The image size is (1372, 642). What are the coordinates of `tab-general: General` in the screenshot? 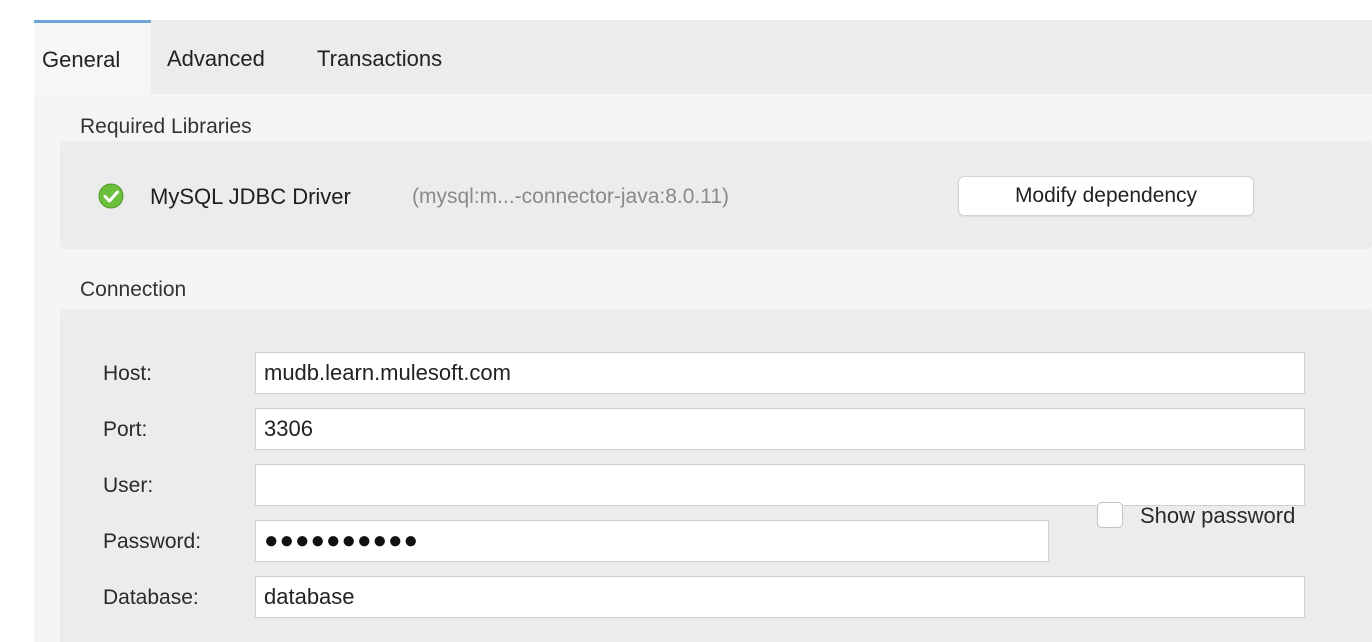 It's located at (92, 57).